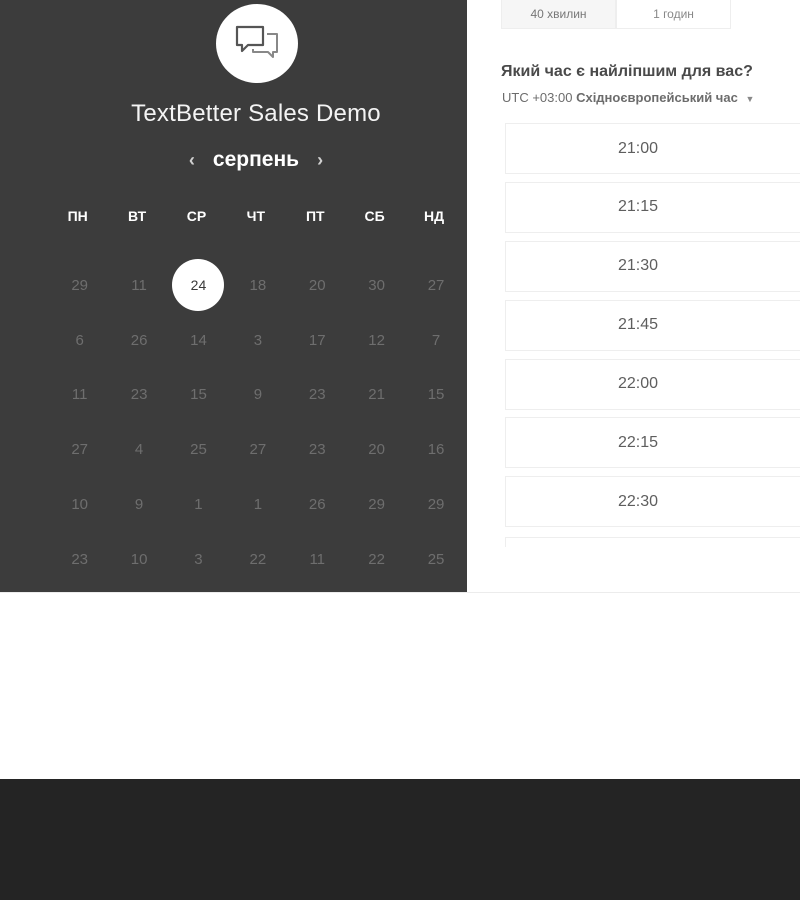 Image resolution: width=800 pixels, height=900 pixels. I want to click on calendar-day: 18, so click(257, 285).